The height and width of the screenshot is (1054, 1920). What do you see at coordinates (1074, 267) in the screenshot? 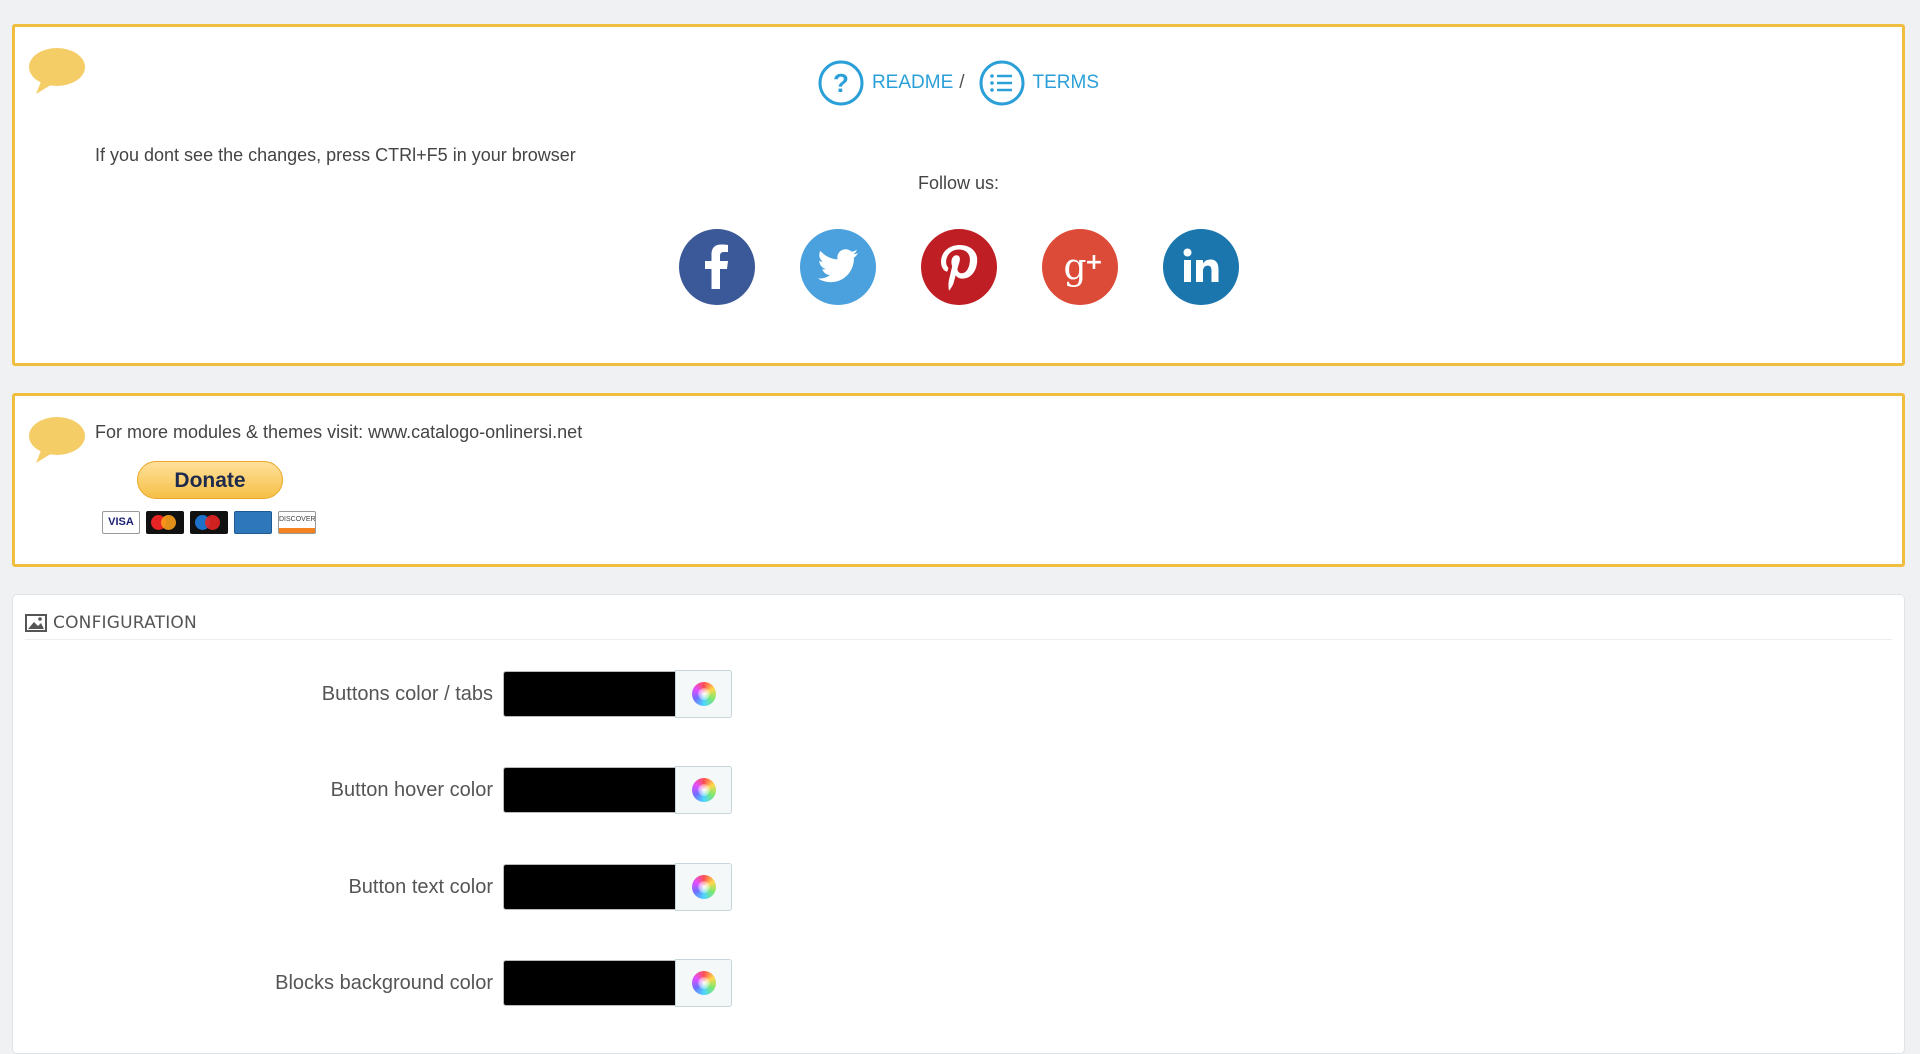
I see `svg-text: g` at bounding box center [1074, 267].